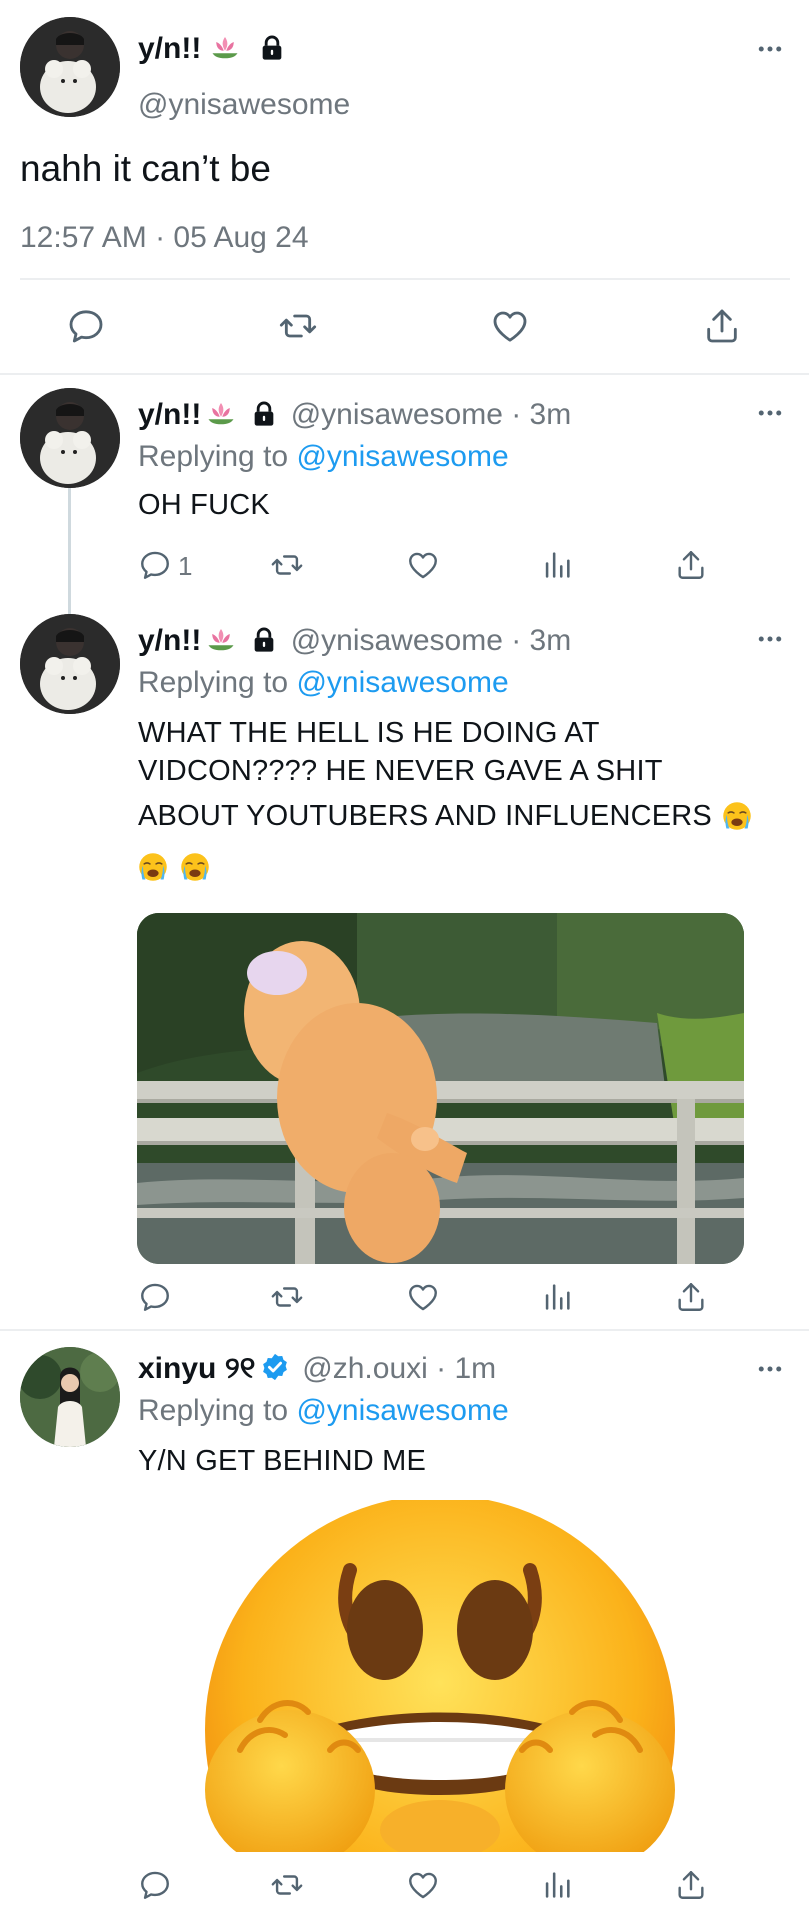  Describe the element at coordinates (177, 1368) in the screenshot. I see `display-name: xinyu` at that location.